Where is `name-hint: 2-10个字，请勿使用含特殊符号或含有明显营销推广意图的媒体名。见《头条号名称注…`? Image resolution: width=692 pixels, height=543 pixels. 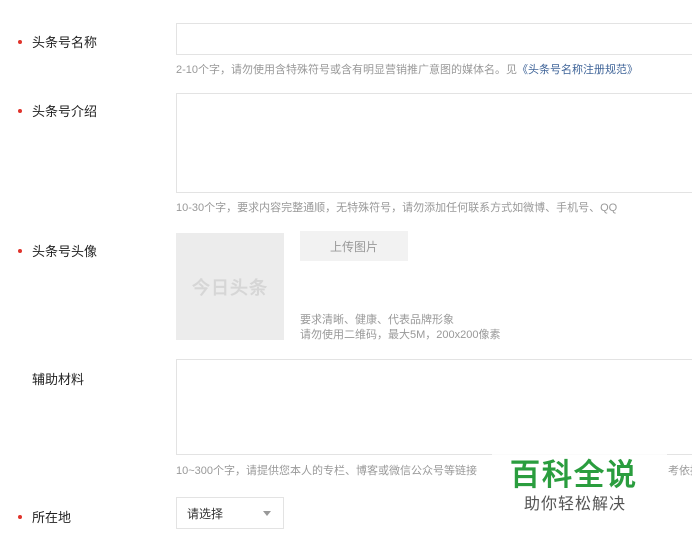
name-hint: 2-10个字，请勿使用含特殊符号或含有明显营销推广意图的媒体名。见《头条号名称注… is located at coordinates (407, 69).